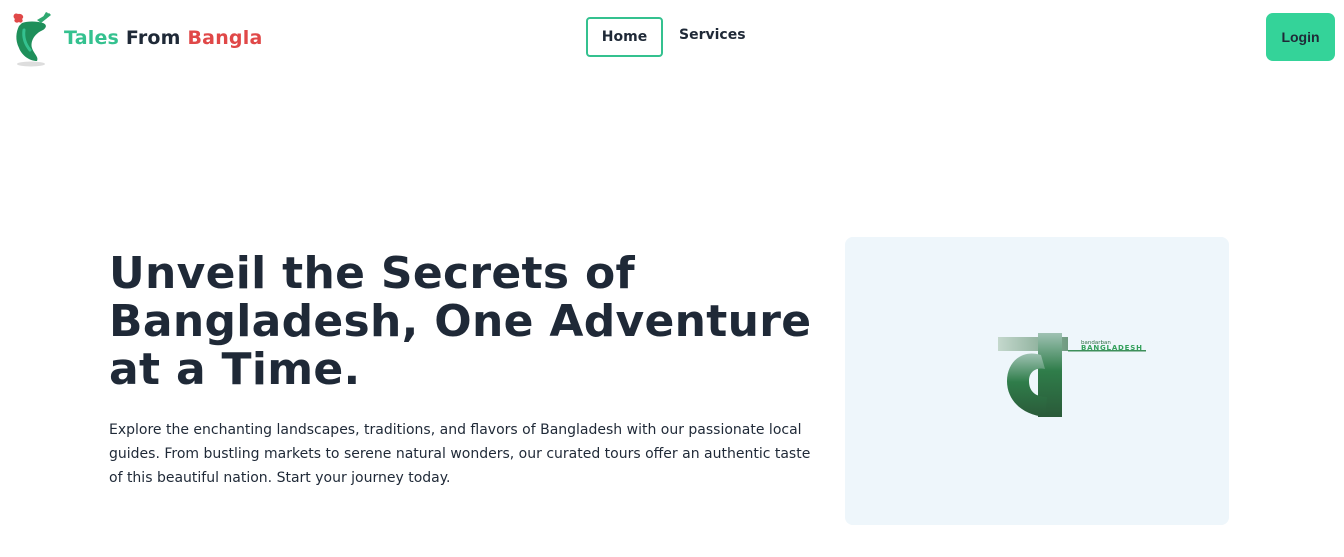  I want to click on nav-item-home: Home, so click(624, 37).